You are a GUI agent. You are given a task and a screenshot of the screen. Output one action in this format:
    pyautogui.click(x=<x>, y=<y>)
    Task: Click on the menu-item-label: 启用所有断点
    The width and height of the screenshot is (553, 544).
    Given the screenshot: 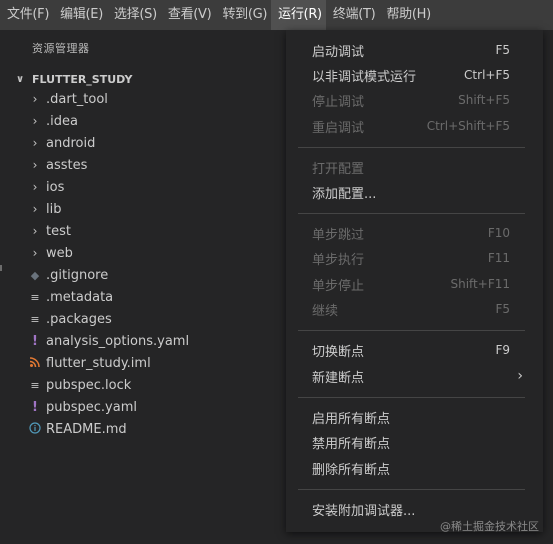 What is the action you would take?
    pyautogui.click(x=351, y=419)
    